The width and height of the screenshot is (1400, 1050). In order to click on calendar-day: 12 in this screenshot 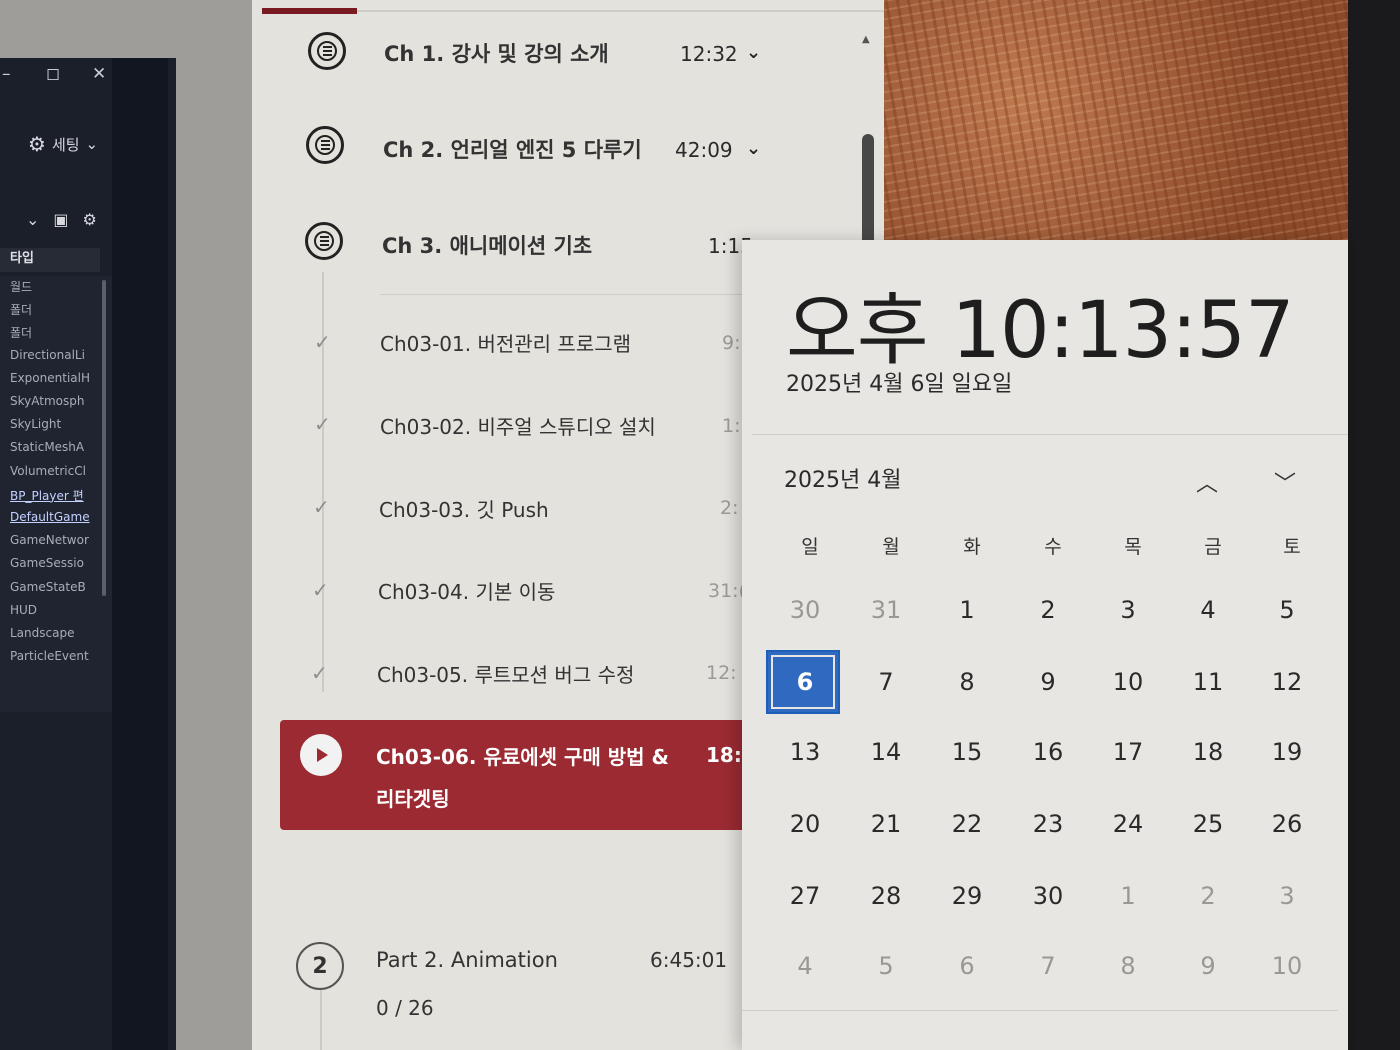, I will do `click(1287, 682)`.